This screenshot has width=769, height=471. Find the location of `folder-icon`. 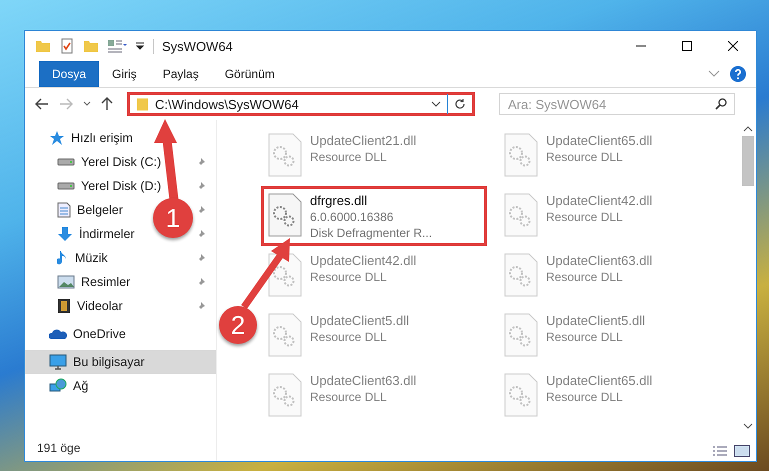

folder-icon is located at coordinates (142, 104).